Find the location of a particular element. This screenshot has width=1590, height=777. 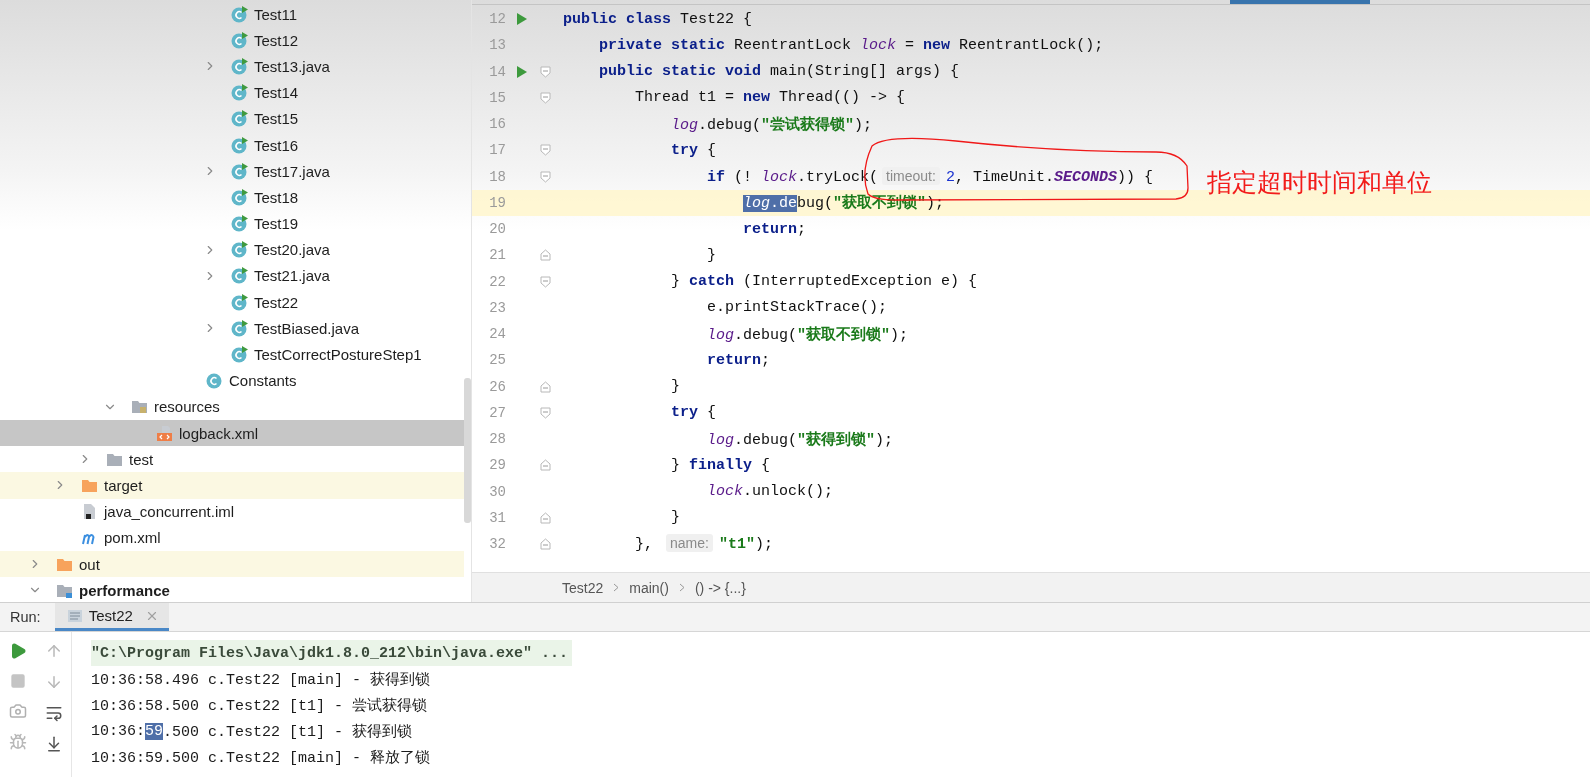

bug-icon is located at coordinates (18, 742).